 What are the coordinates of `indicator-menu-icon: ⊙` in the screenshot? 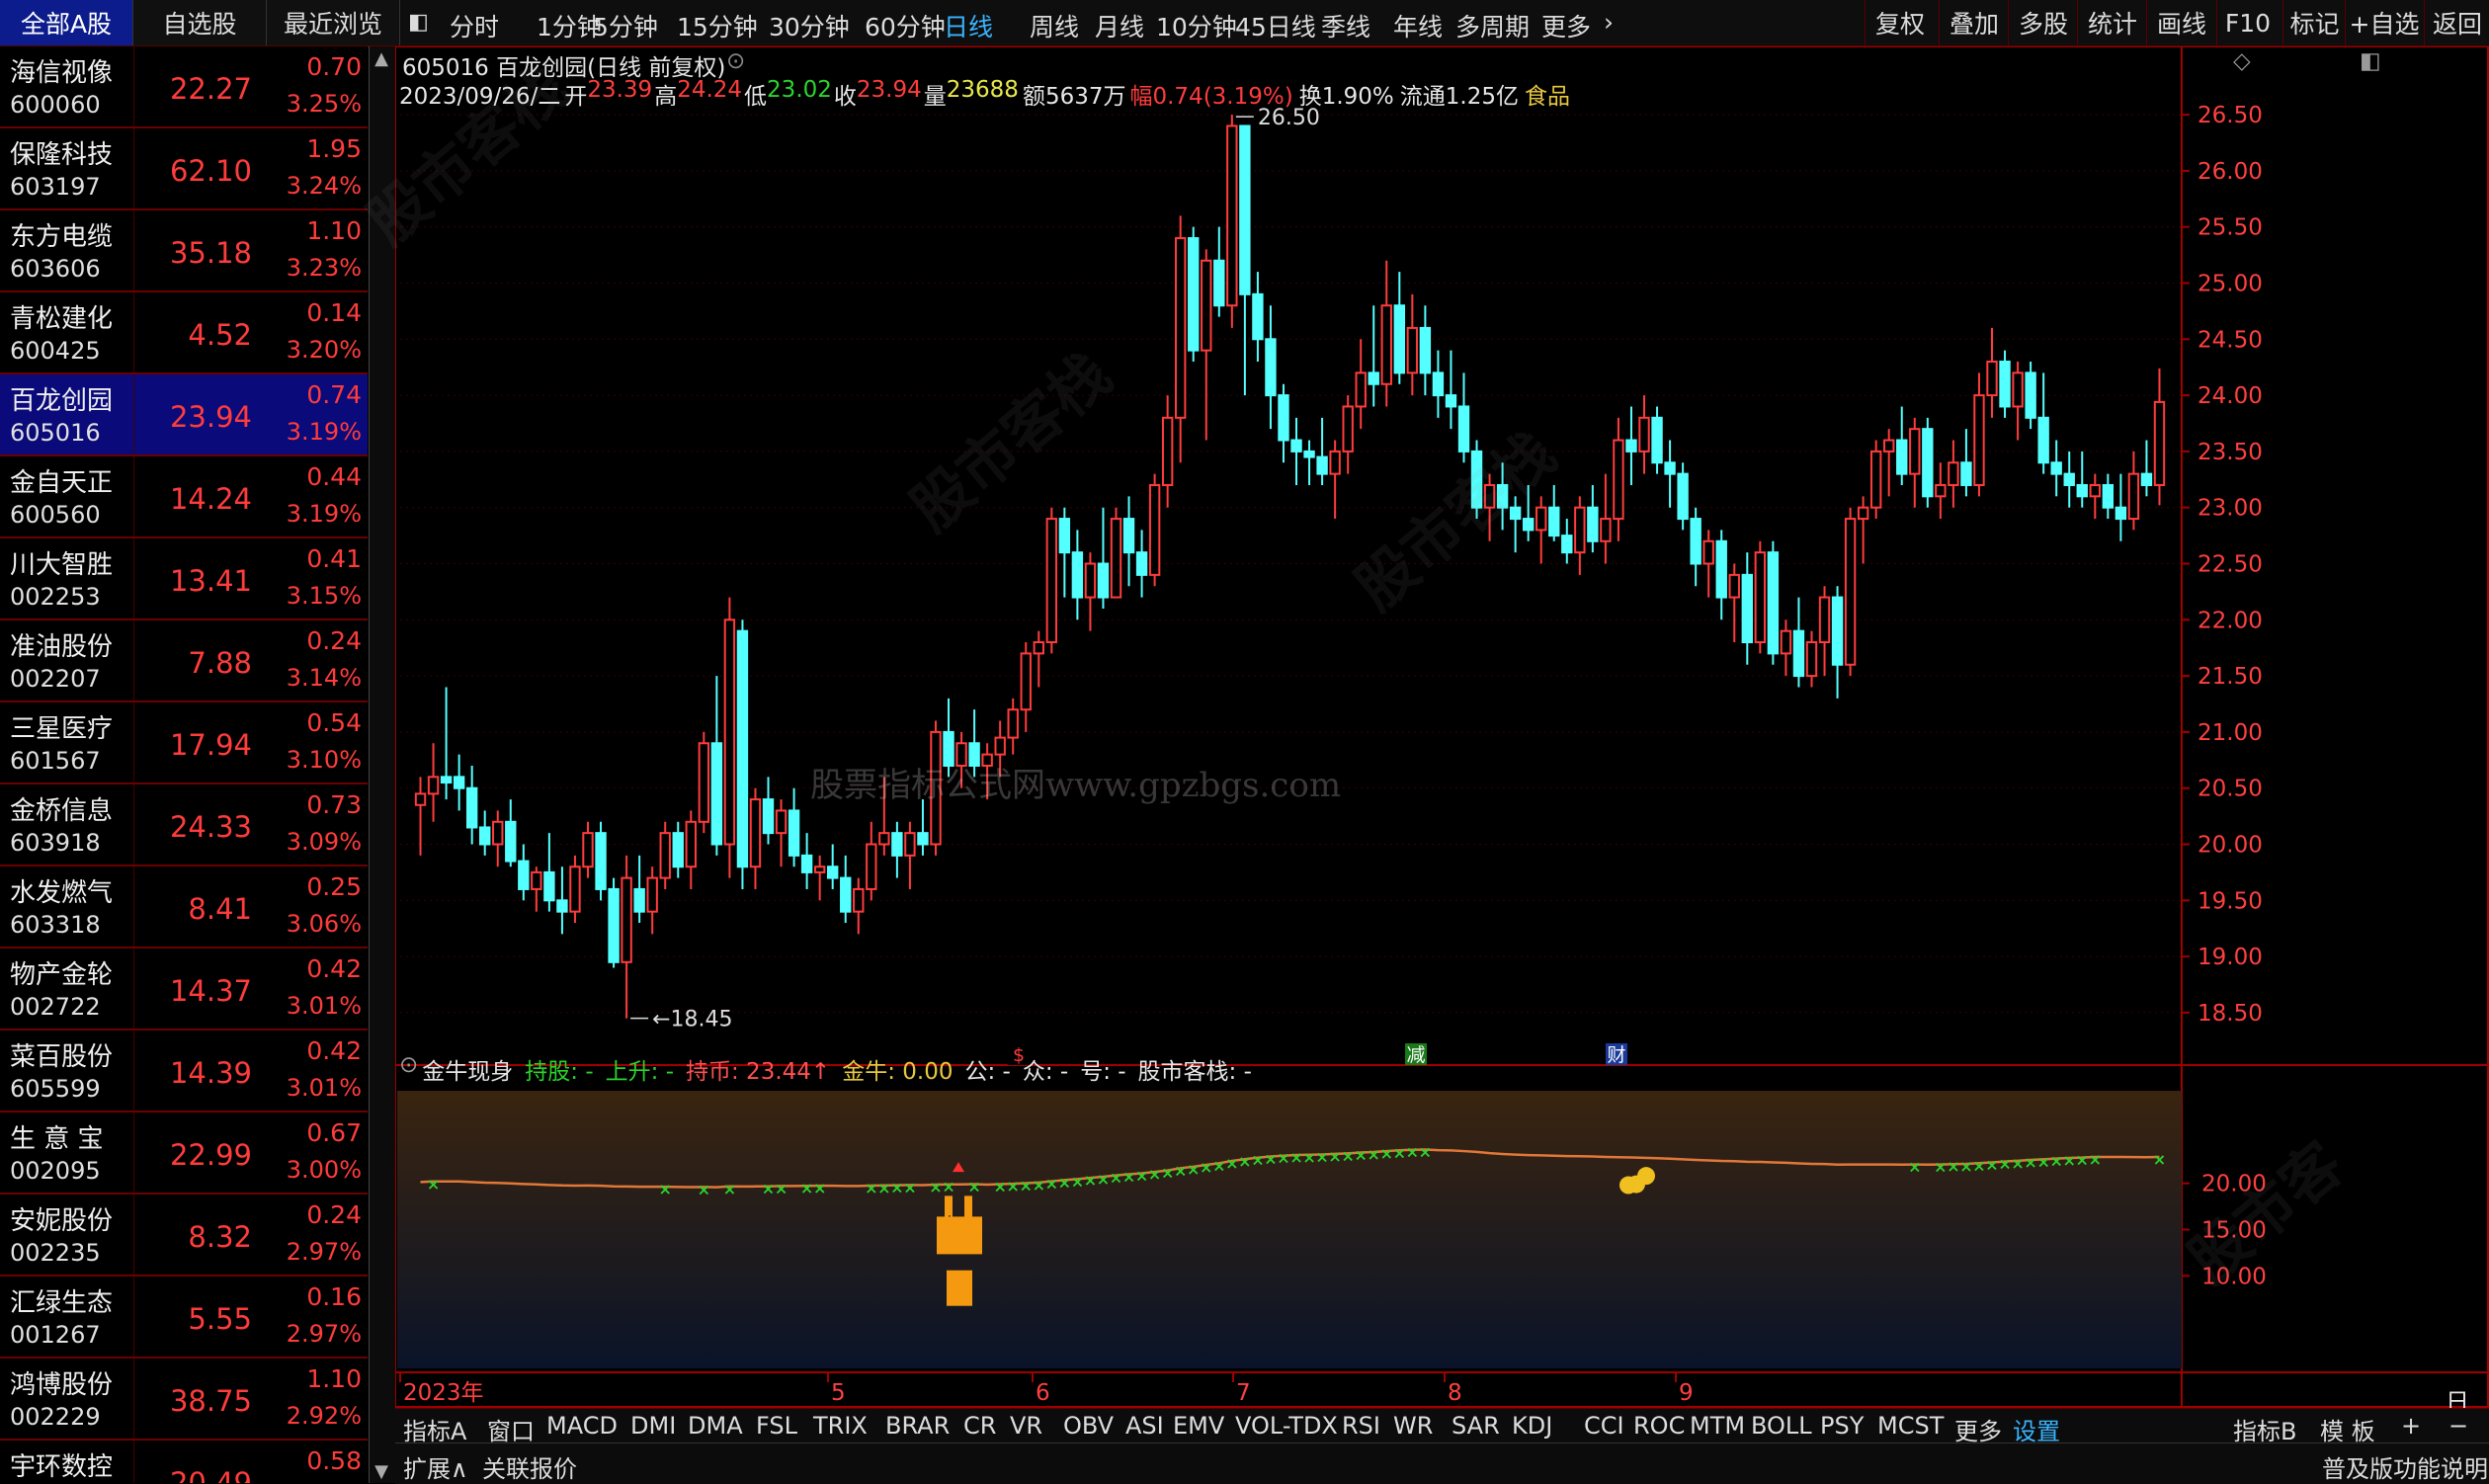 It's located at (409, 1069).